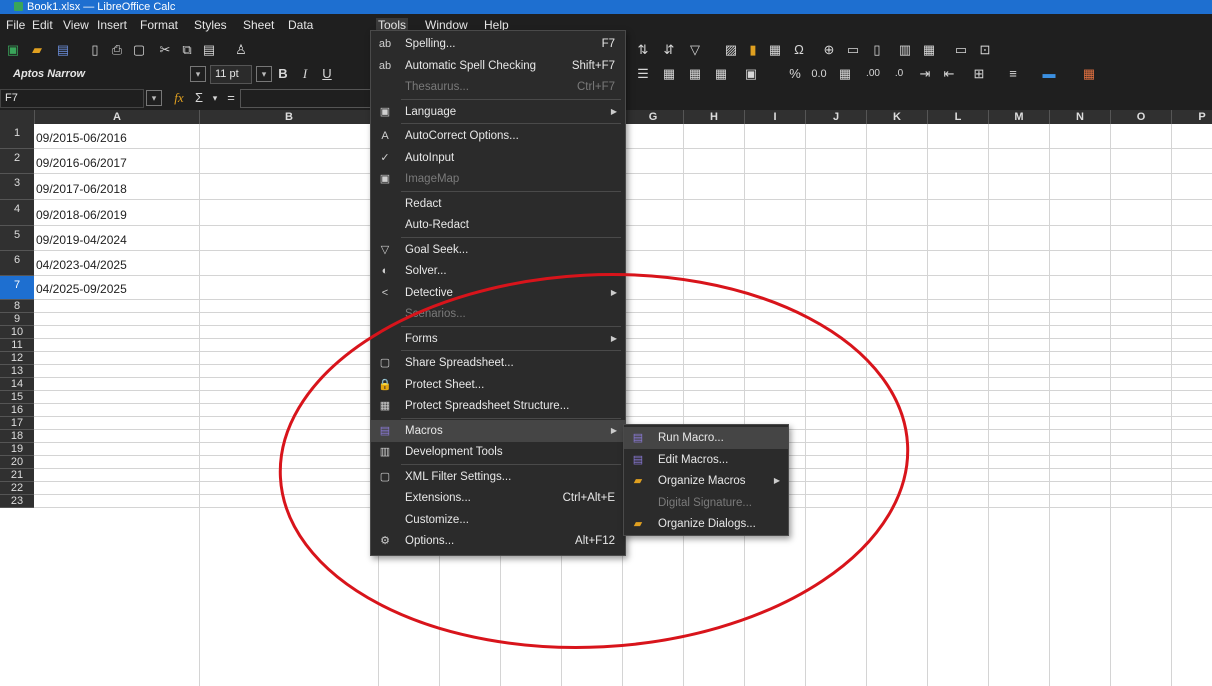 This screenshot has width=1212, height=686. Describe the element at coordinates (949, 74) in the screenshot. I see `decrease-indent-icon: ⇤` at that location.